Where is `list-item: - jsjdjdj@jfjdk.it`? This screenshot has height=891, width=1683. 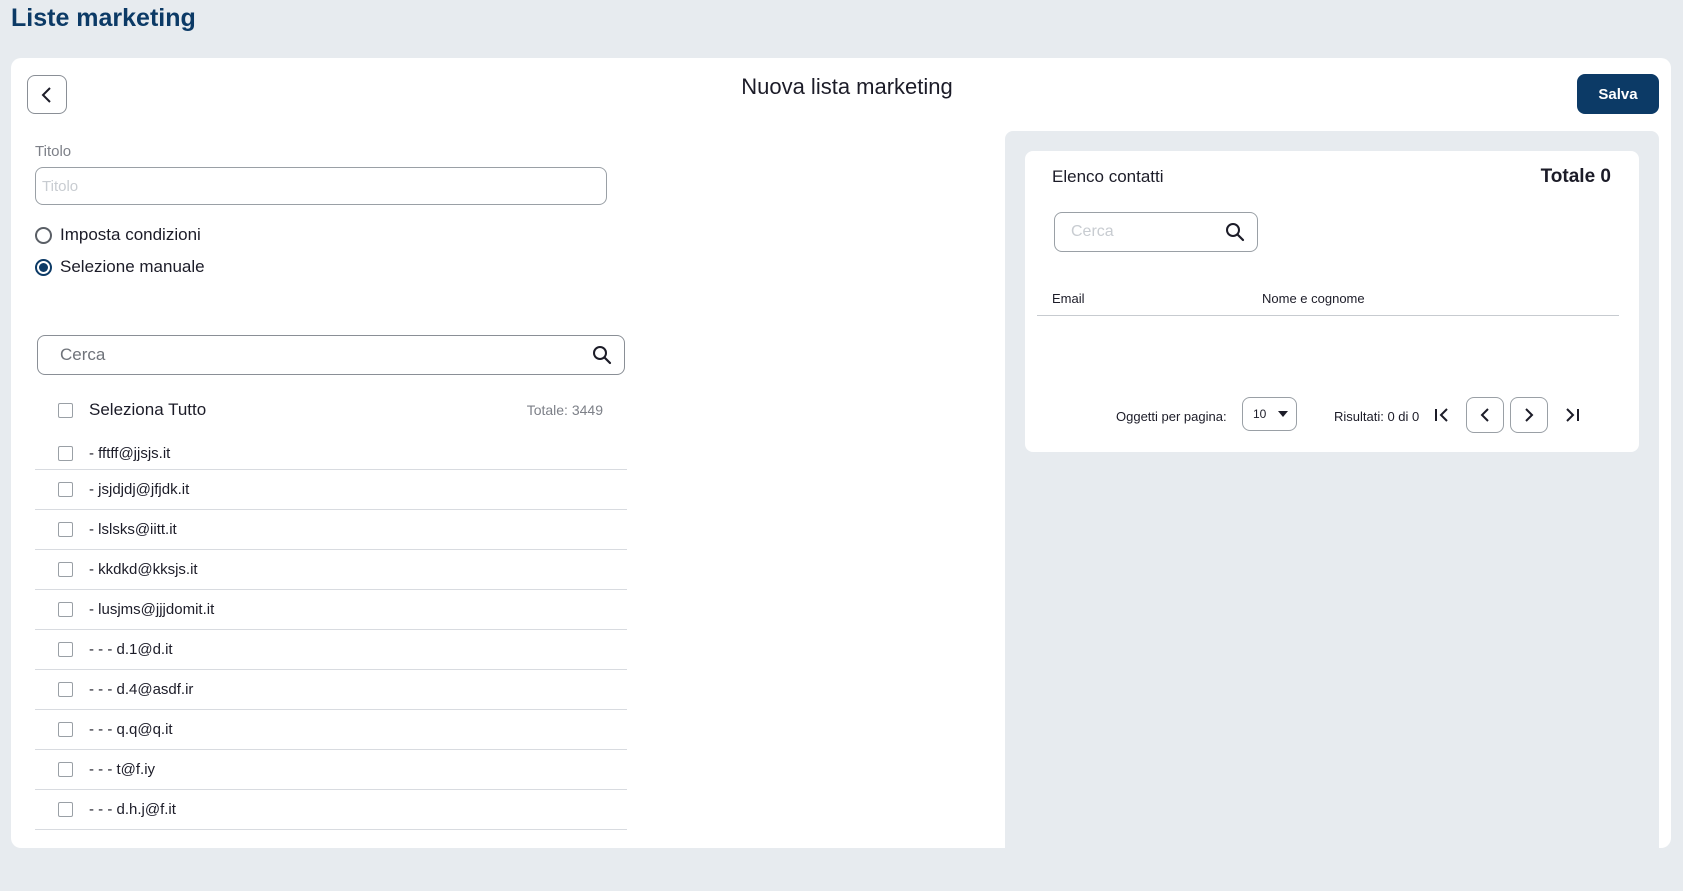 list-item: - jsjdjdj@jfjdk.it is located at coordinates (331, 490).